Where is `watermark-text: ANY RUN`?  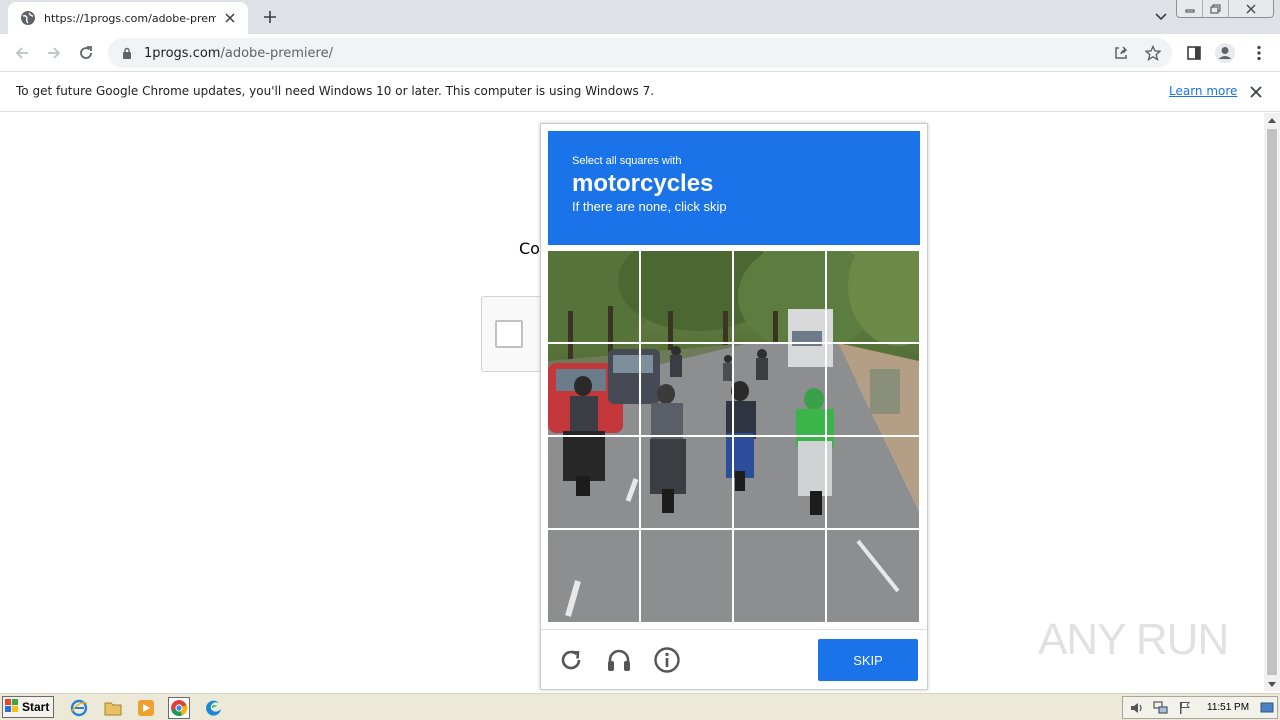
watermark-text: ANY RUN is located at coordinates (1133, 639).